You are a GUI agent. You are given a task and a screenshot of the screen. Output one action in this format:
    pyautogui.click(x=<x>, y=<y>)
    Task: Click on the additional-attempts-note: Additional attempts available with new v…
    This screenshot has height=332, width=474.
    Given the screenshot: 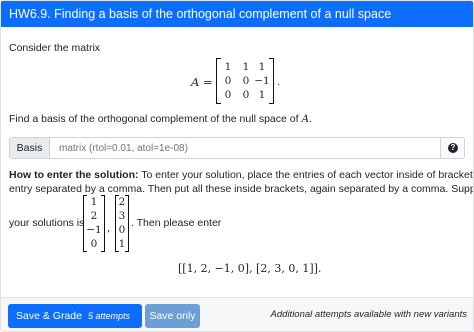 What is the action you would take?
    pyautogui.click(x=368, y=314)
    